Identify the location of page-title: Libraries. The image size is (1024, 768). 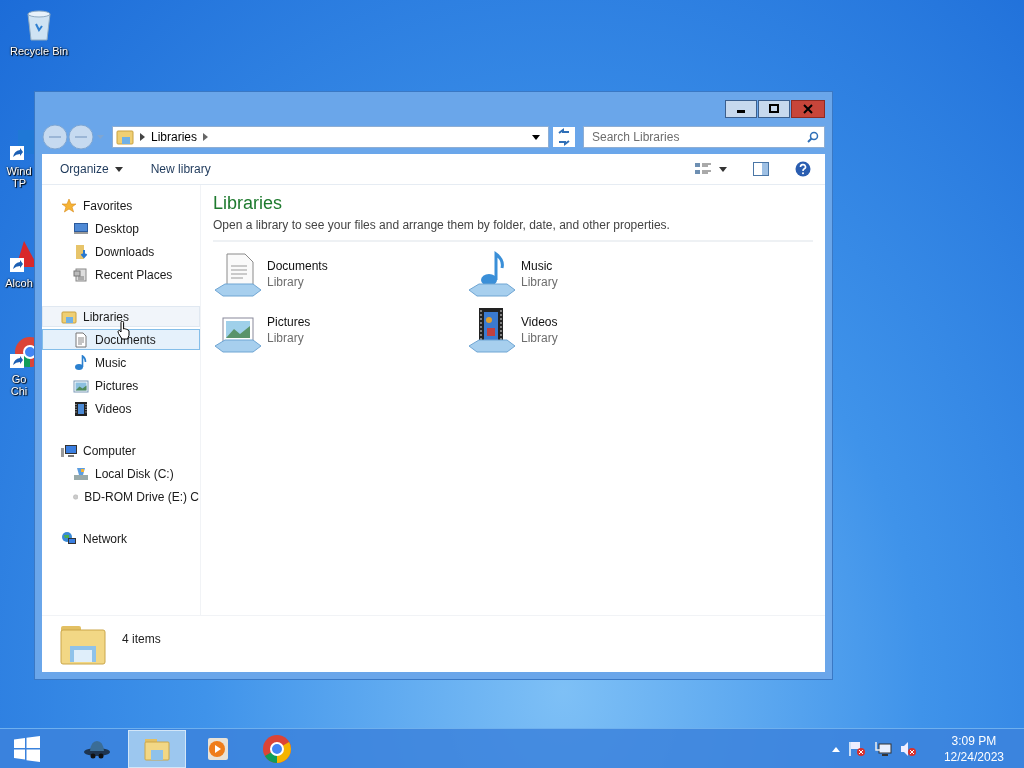
(248, 203).